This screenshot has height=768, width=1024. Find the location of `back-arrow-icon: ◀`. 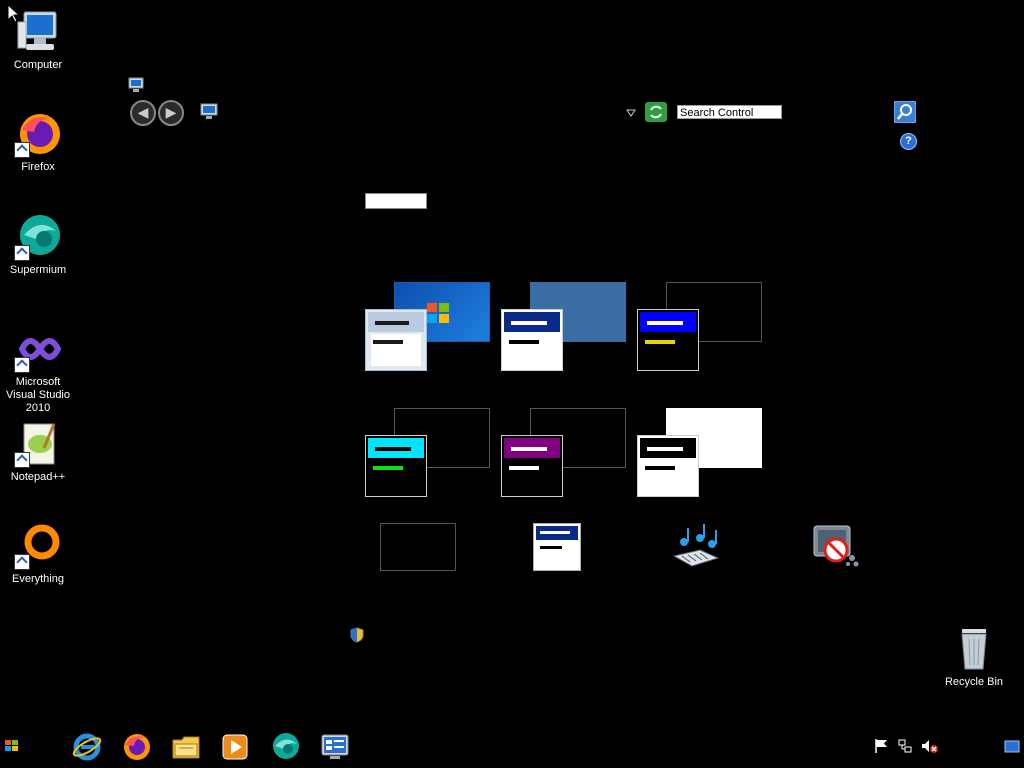

back-arrow-icon: ◀ is located at coordinates (143, 112).